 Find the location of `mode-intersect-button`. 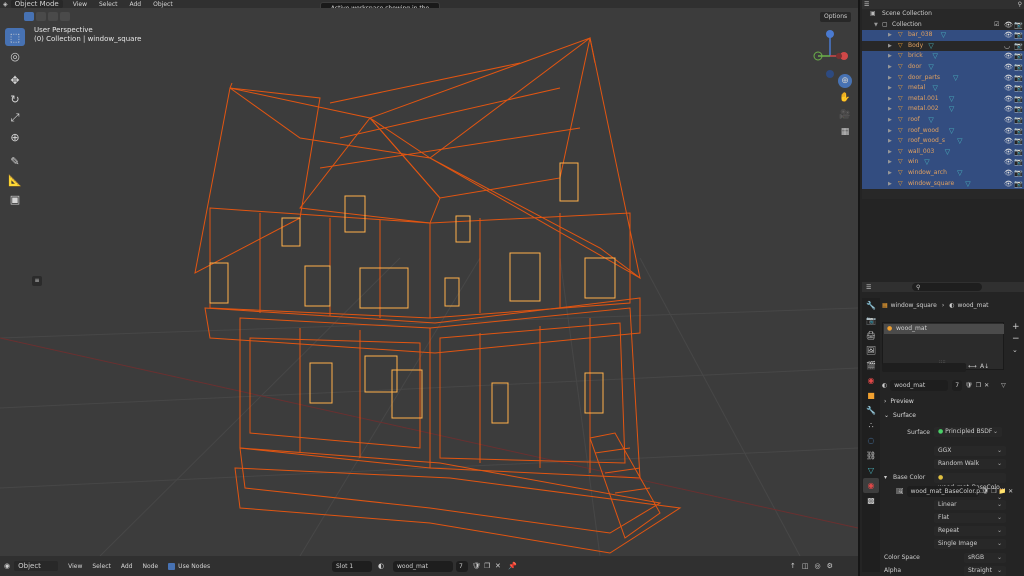

mode-intersect-button is located at coordinates (65, 16).